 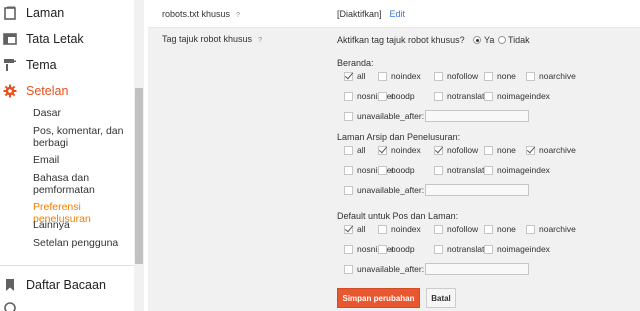 I want to click on robots-txt-label: robots.txt khusus?, so click(x=201, y=14).